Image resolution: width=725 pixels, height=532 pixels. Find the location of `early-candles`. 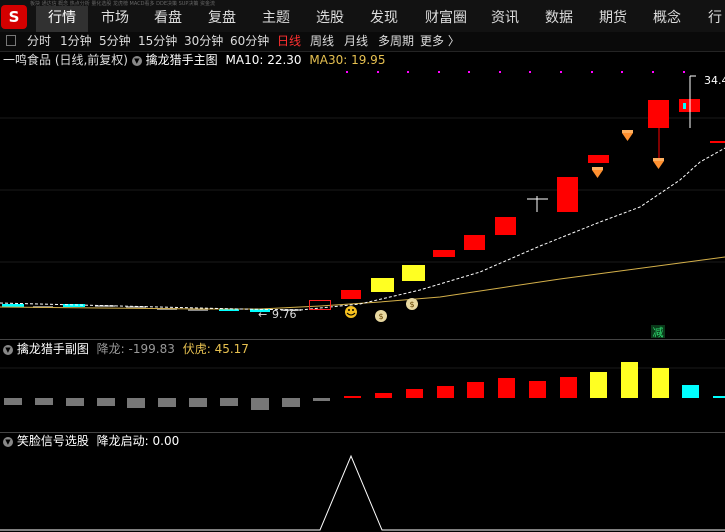

early-candles is located at coordinates (151, 308).